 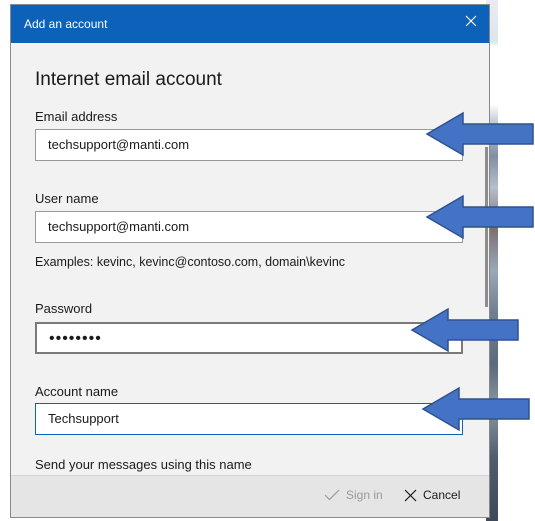 I want to click on dialog-footer: Sign in Cancel, so click(x=250, y=496).